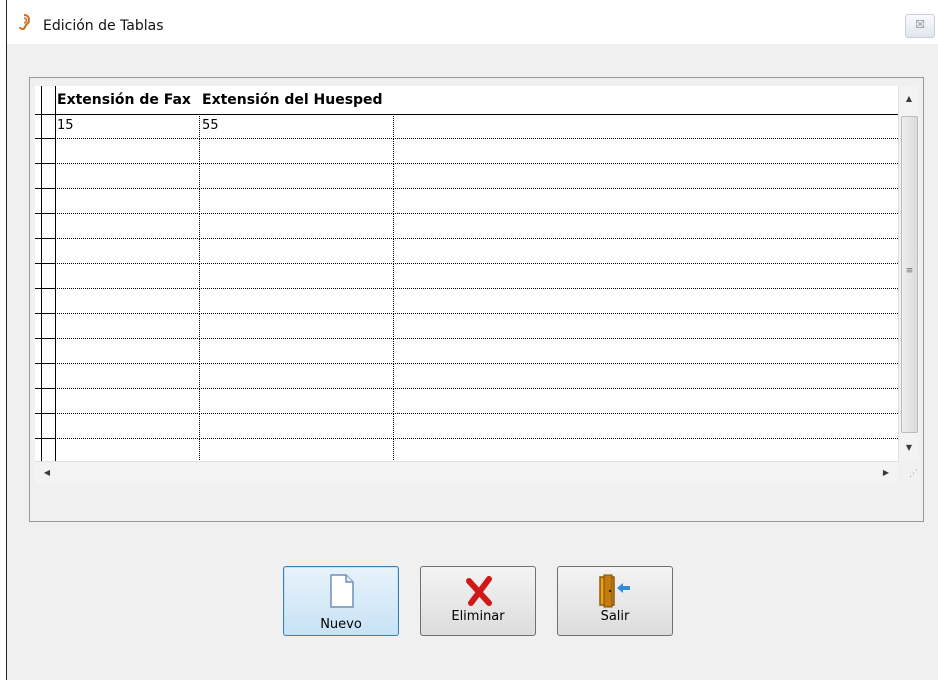 This screenshot has height=680, width=938. What do you see at coordinates (472, 22) in the screenshot?
I see `title-bar: Edición de Tablas ☒` at bounding box center [472, 22].